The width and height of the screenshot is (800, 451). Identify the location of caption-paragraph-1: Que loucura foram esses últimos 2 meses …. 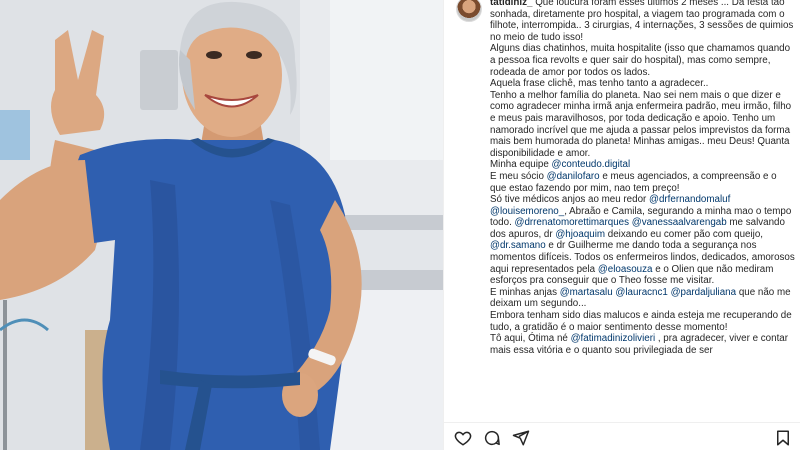
(642, 21).